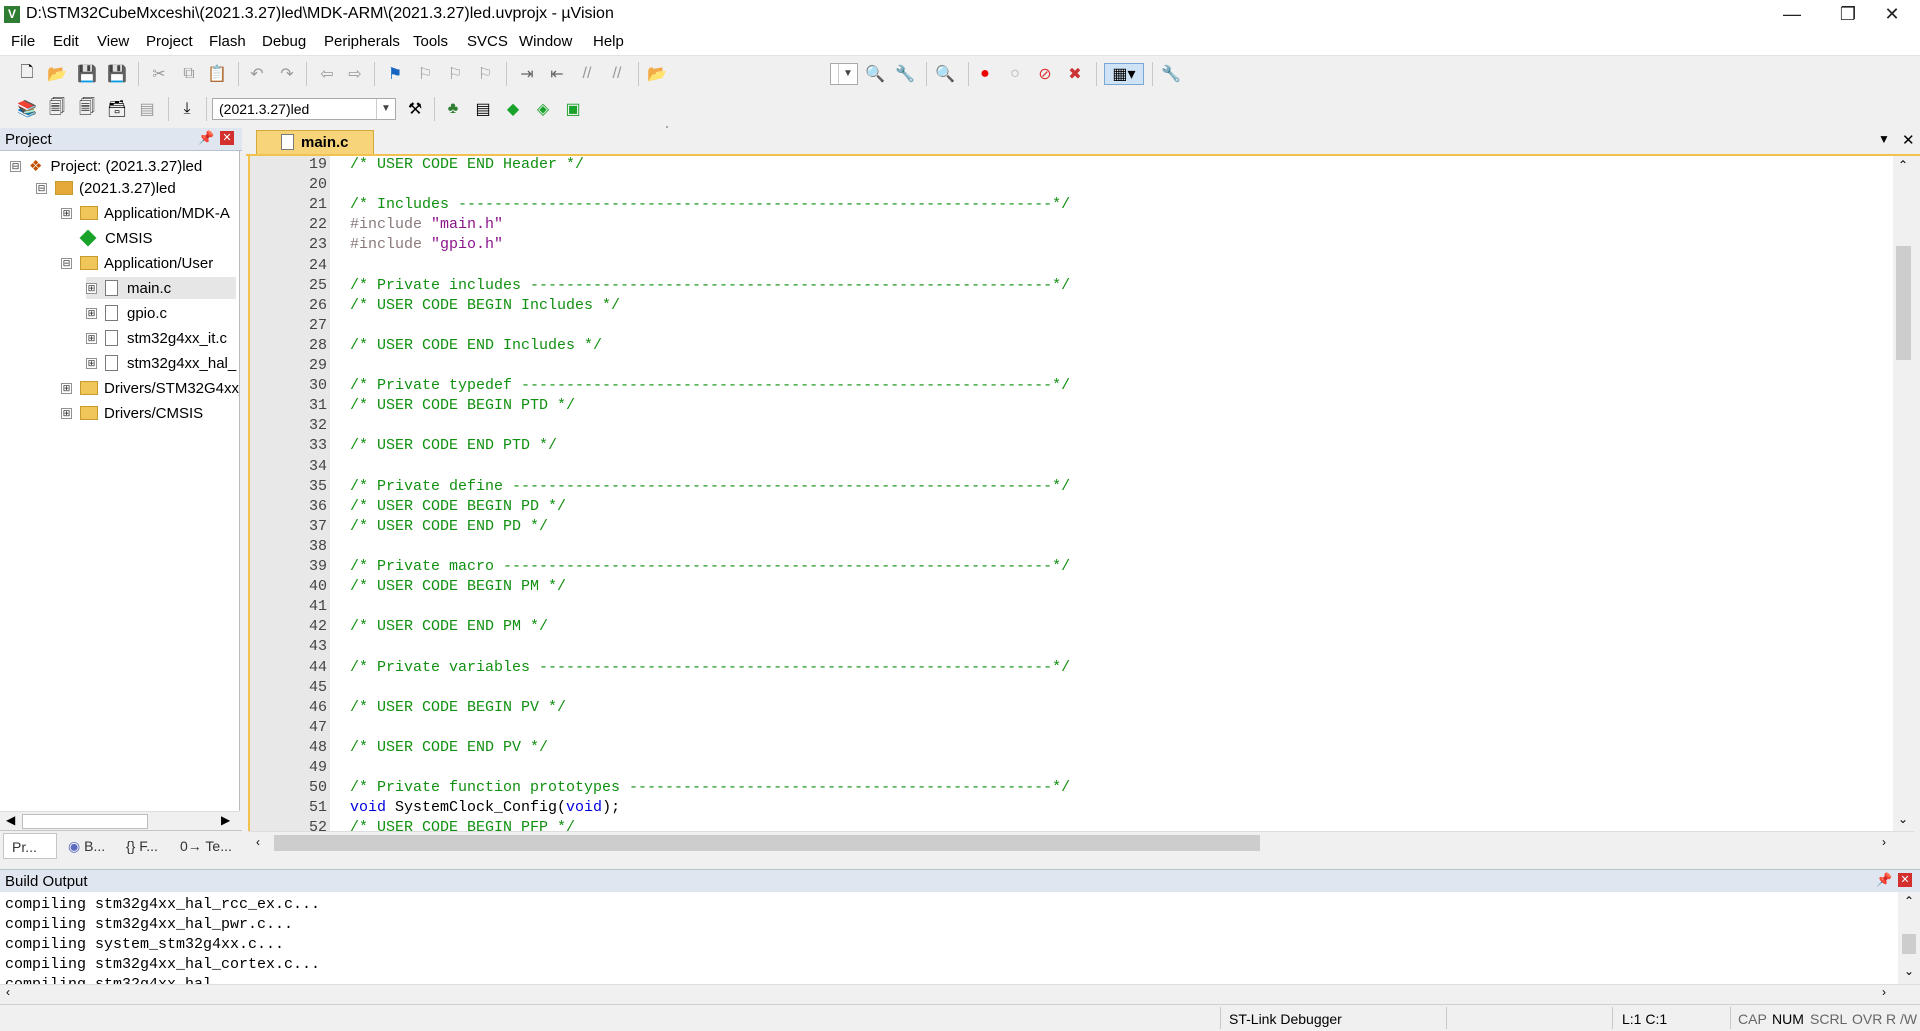  What do you see at coordinates (161, 363) in the screenshot?
I see `tree-node-file: ⊞ stm32g4xx_hal_` at bounding box center [161, 363].